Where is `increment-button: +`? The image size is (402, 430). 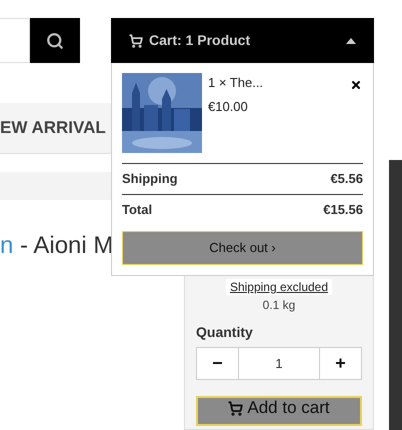
increment-button: + is located at coordinates (340, 363).